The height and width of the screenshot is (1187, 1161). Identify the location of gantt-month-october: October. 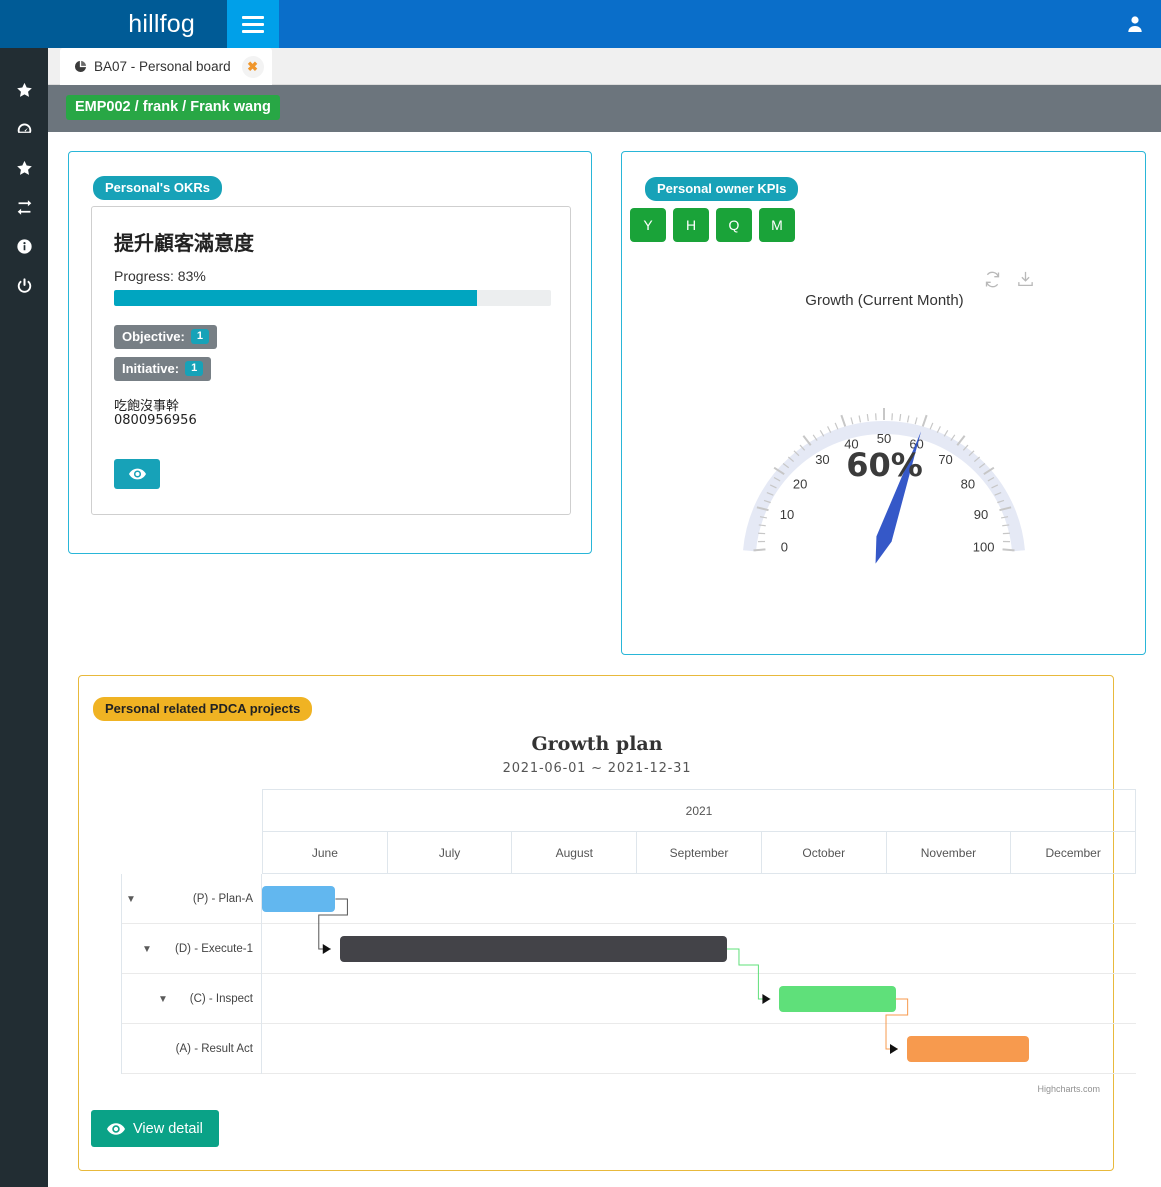
(824, 852).